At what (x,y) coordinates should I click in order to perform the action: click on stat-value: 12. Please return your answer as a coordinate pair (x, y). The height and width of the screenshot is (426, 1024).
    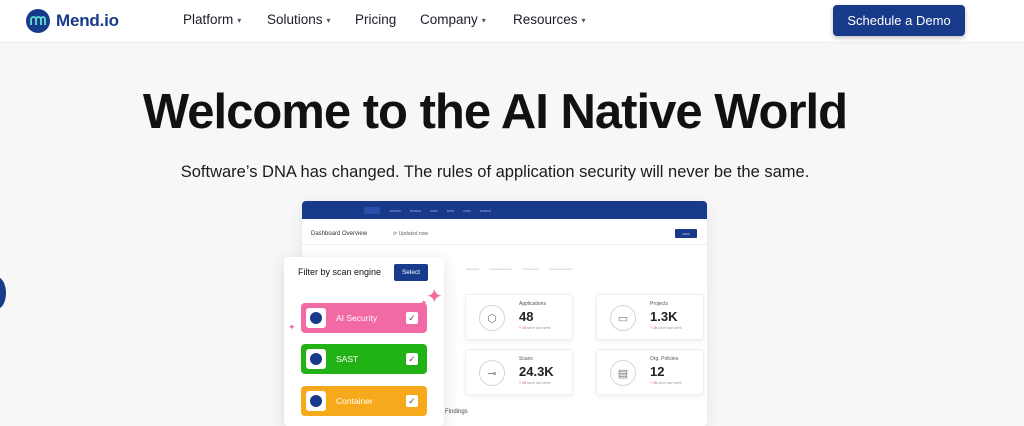
    Looking at the image, I should click on (657, 371).